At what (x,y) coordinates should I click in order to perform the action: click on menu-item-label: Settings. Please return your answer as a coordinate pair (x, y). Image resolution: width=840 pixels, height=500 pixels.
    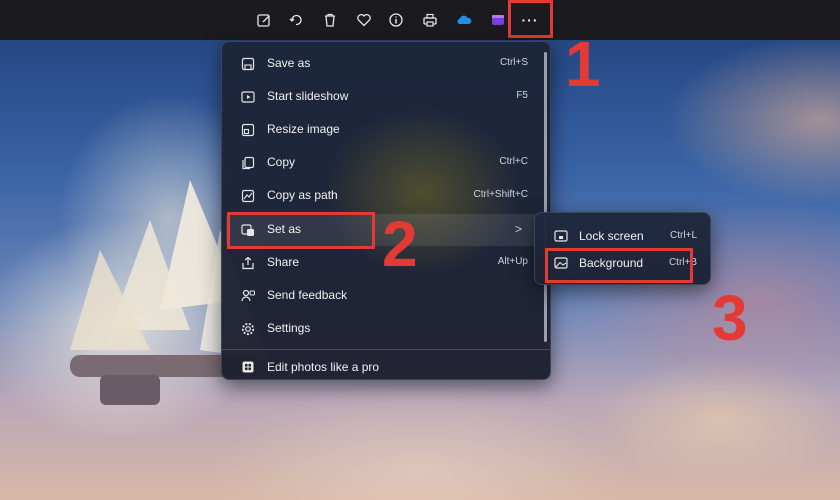
    Looking at the image, I should click on (289, 328).